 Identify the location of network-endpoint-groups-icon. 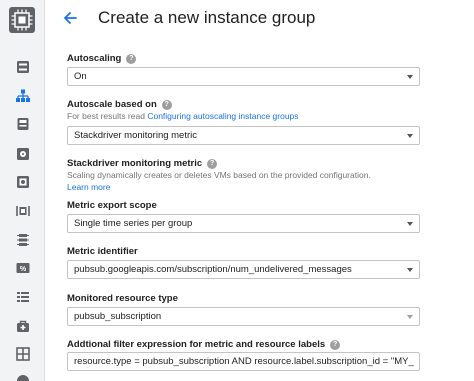
(22, 376).